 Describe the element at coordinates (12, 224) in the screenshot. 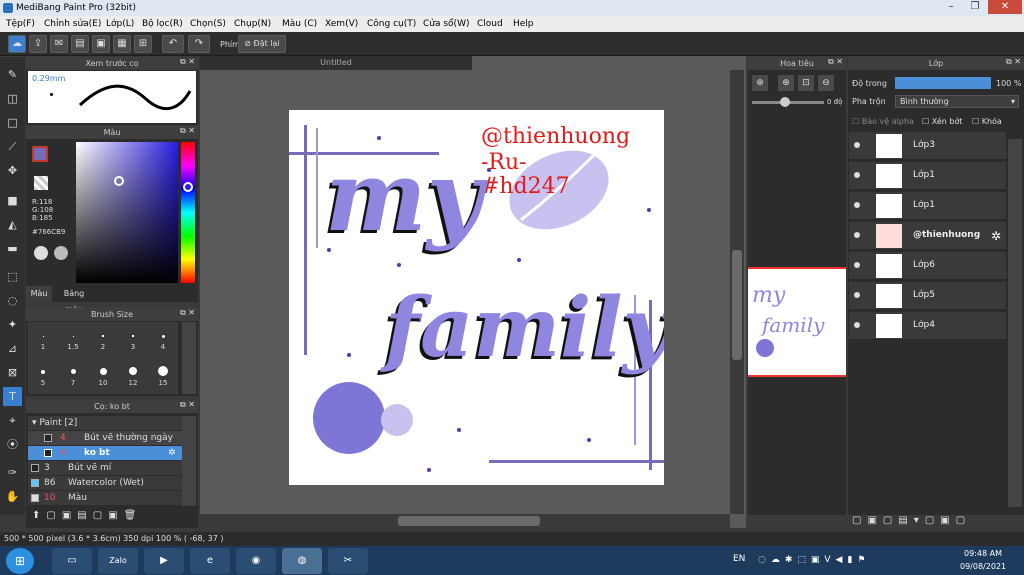

I see `bucket-tool-icon: ◭` at that location.